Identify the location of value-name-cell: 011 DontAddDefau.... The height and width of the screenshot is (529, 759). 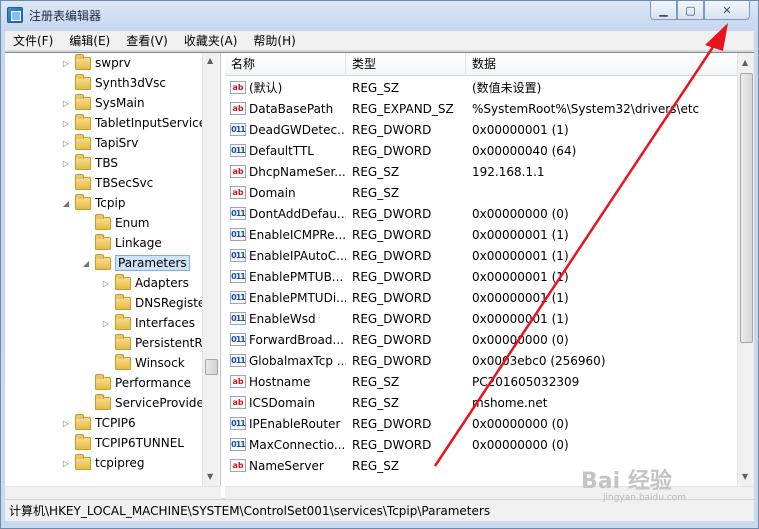
(285, 214).